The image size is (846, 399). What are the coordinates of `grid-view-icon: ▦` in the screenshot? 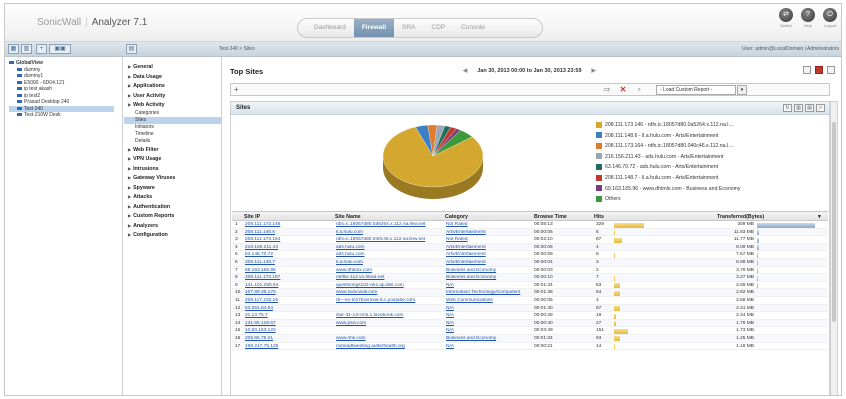 It's located at (13, 49).